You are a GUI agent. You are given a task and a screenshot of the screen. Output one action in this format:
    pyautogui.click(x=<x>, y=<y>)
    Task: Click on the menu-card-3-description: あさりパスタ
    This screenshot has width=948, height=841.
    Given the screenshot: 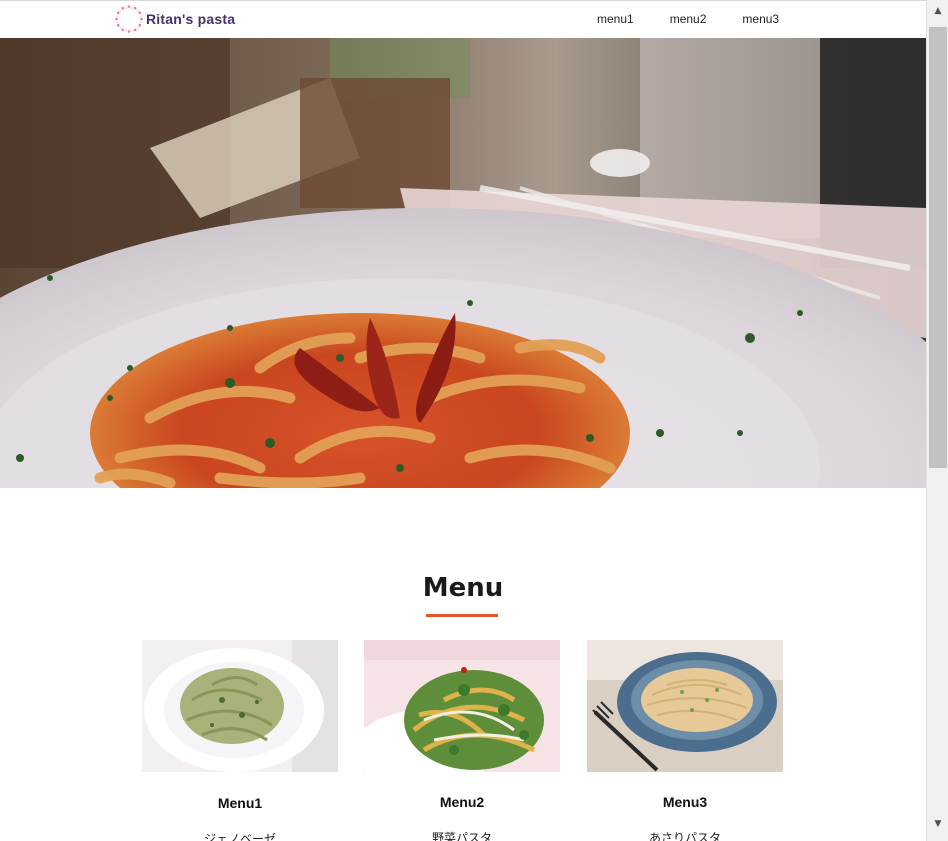 What is the action you would take?
    pyautogui.click(x=684, y=836)
    